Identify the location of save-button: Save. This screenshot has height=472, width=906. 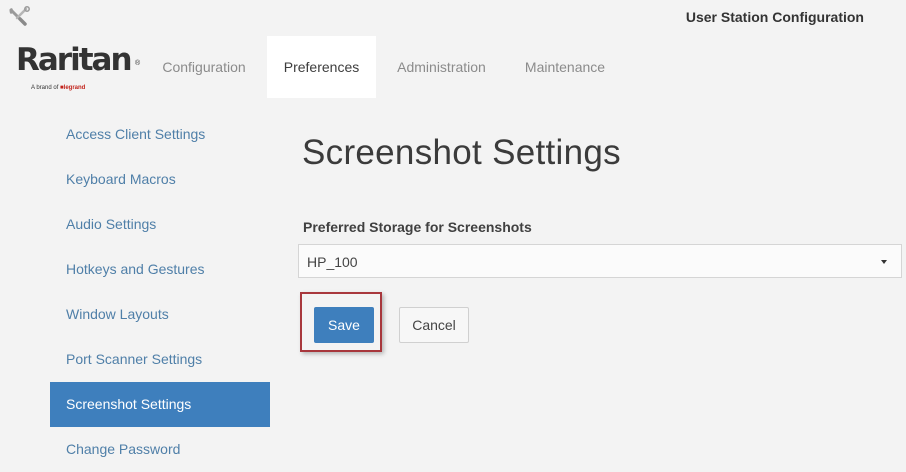
(344, 325).